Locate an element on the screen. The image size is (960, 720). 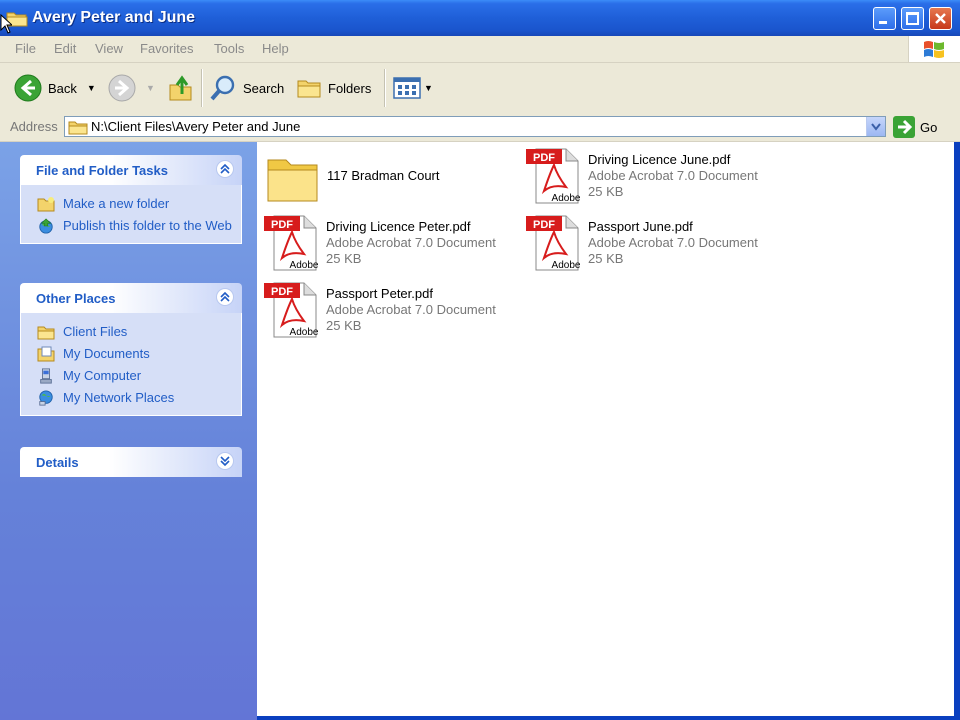
my-network-places-link: My Network Places is located at coordinates (131, 398).